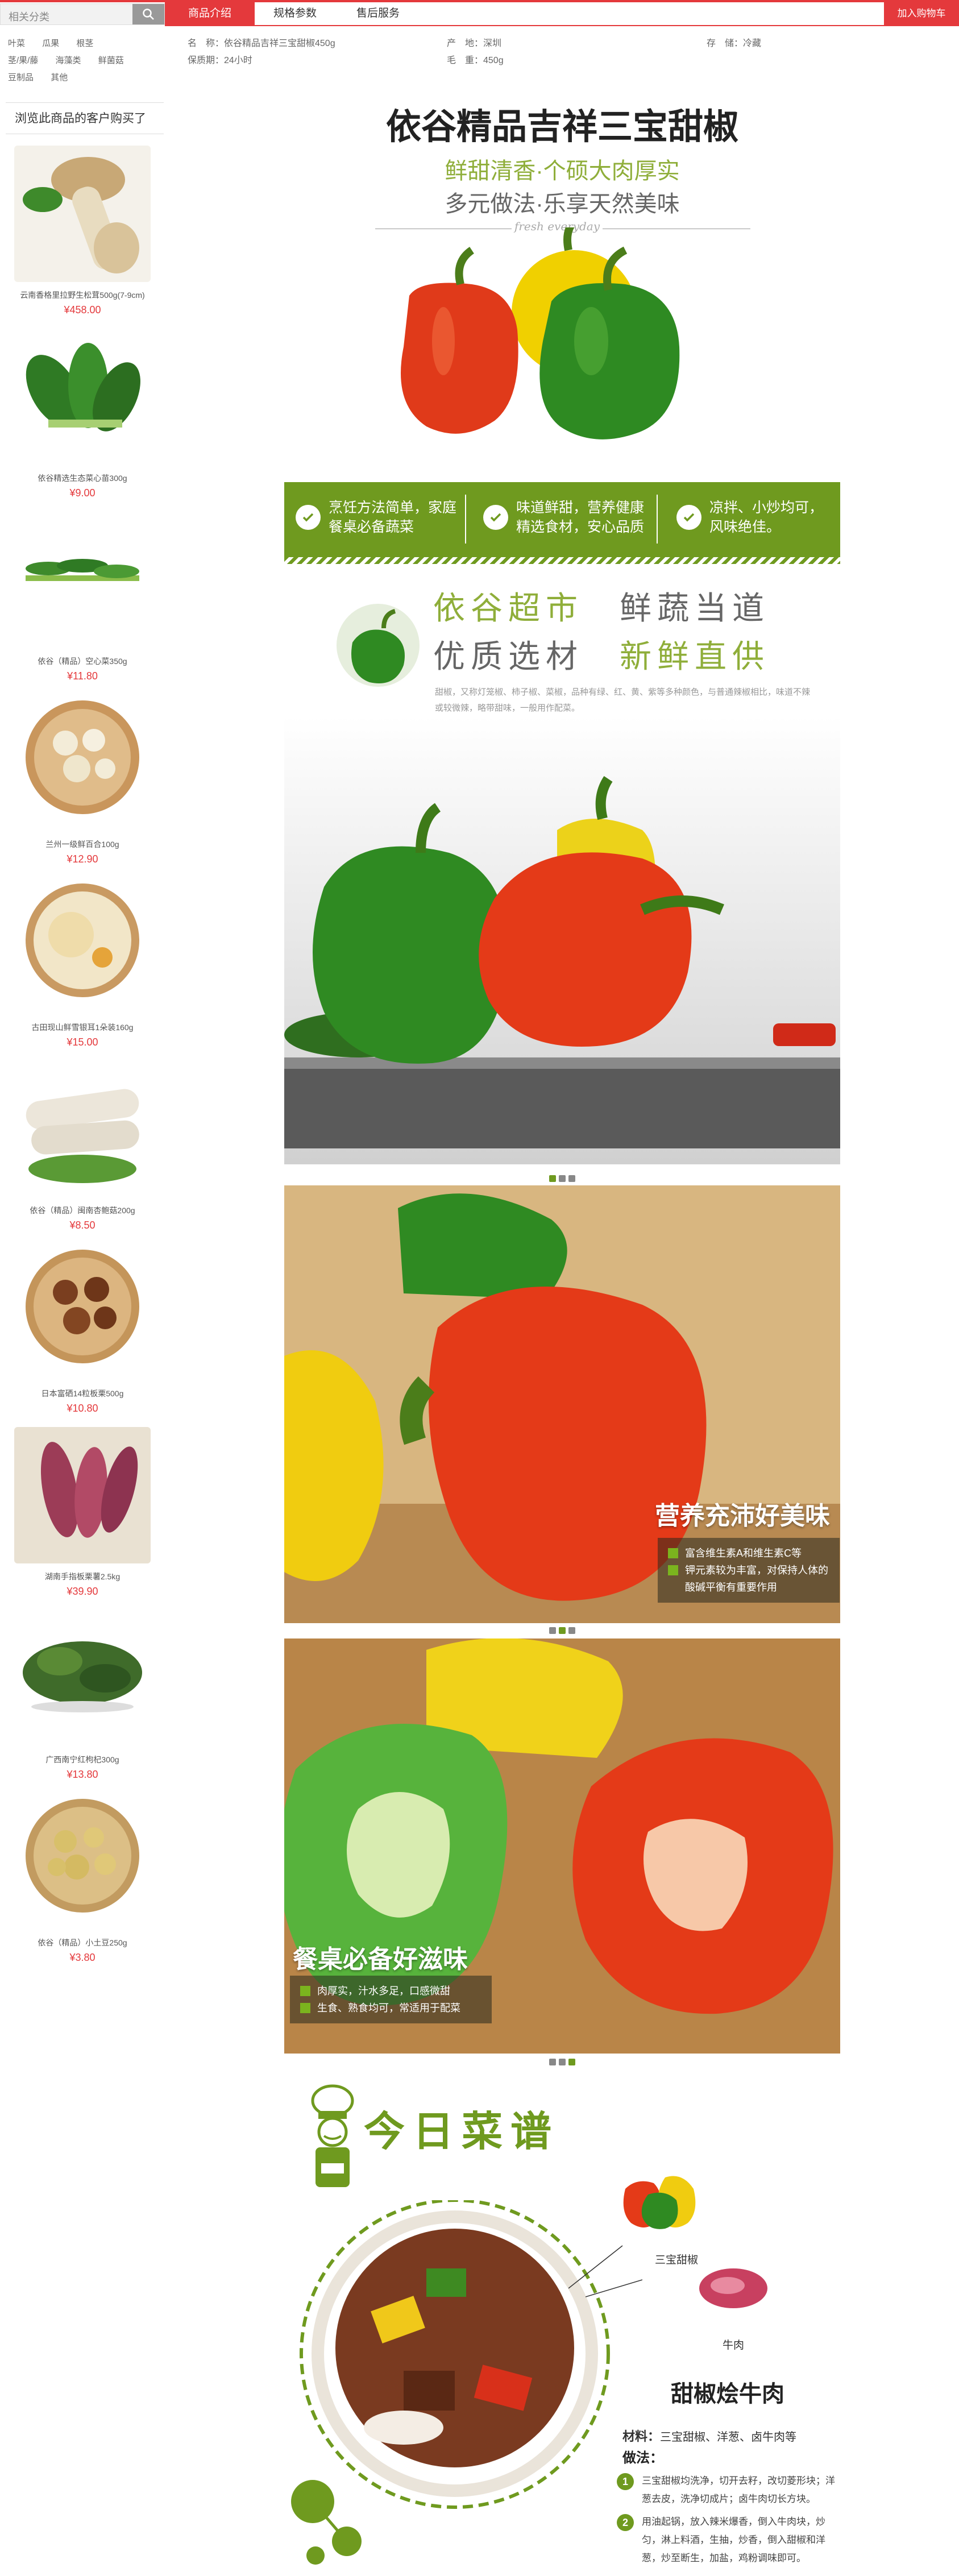 Image resolution: width=959 pixels, height=2576 pixels. I want to click on category-search: 相关分类, so click(82, 14).